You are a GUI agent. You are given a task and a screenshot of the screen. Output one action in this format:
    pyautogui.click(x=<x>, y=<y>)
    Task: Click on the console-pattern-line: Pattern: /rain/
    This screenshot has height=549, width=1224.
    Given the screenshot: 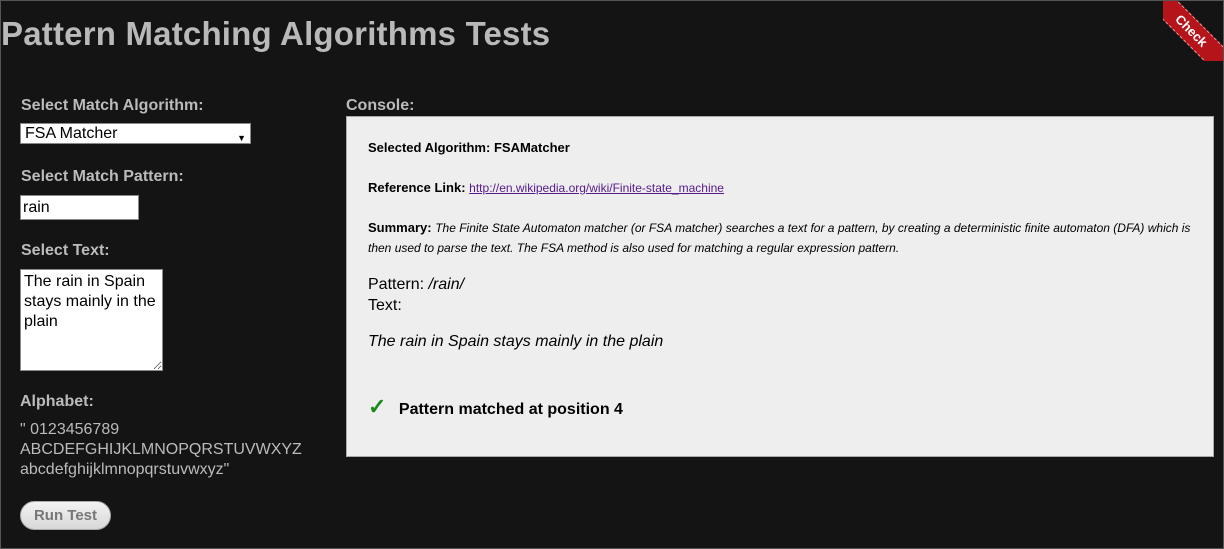 What is the action you would take?
    pyautogui.click(x=416, y=285)
    